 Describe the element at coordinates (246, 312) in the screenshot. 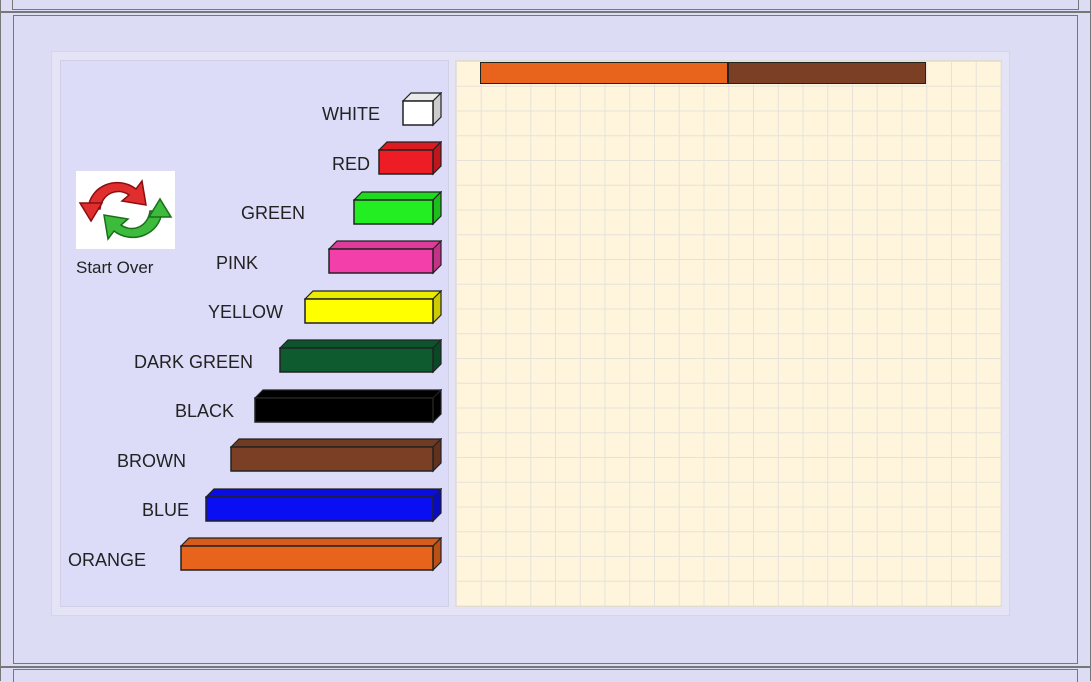

I see `rod-label-yellow: YELLOW` at that location.